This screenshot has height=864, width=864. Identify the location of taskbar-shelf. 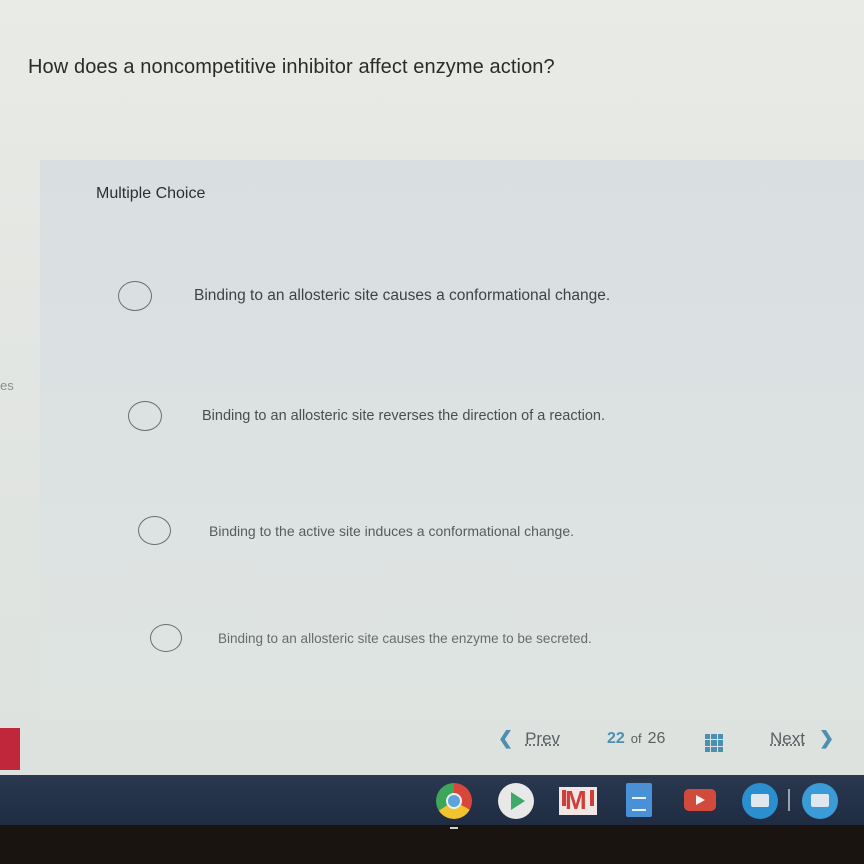
(432, 802).